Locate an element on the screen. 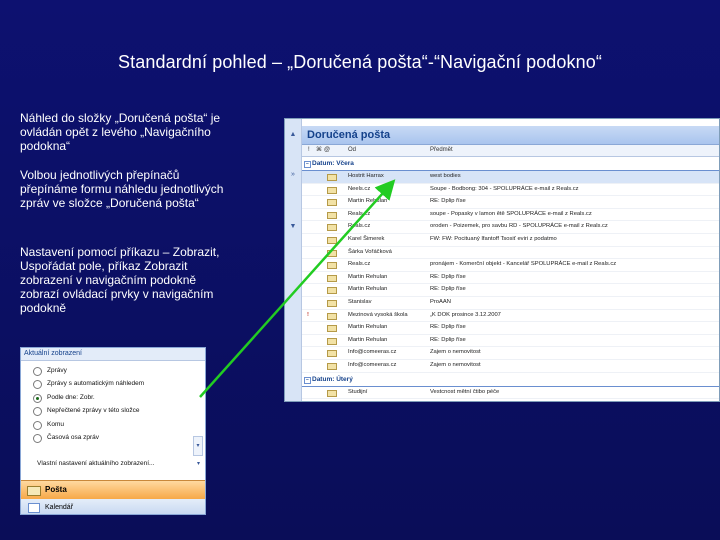  green-arrow is located at coordinates (297, 288).